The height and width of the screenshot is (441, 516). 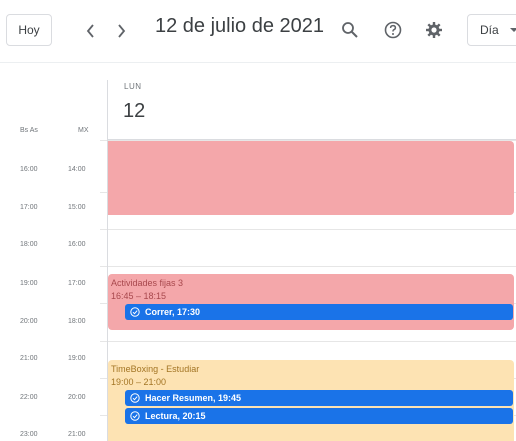 What do you see at coordinates (311, 178) in the screenshot?
I see `calendar-event-block` at bounding box center [311, 178].